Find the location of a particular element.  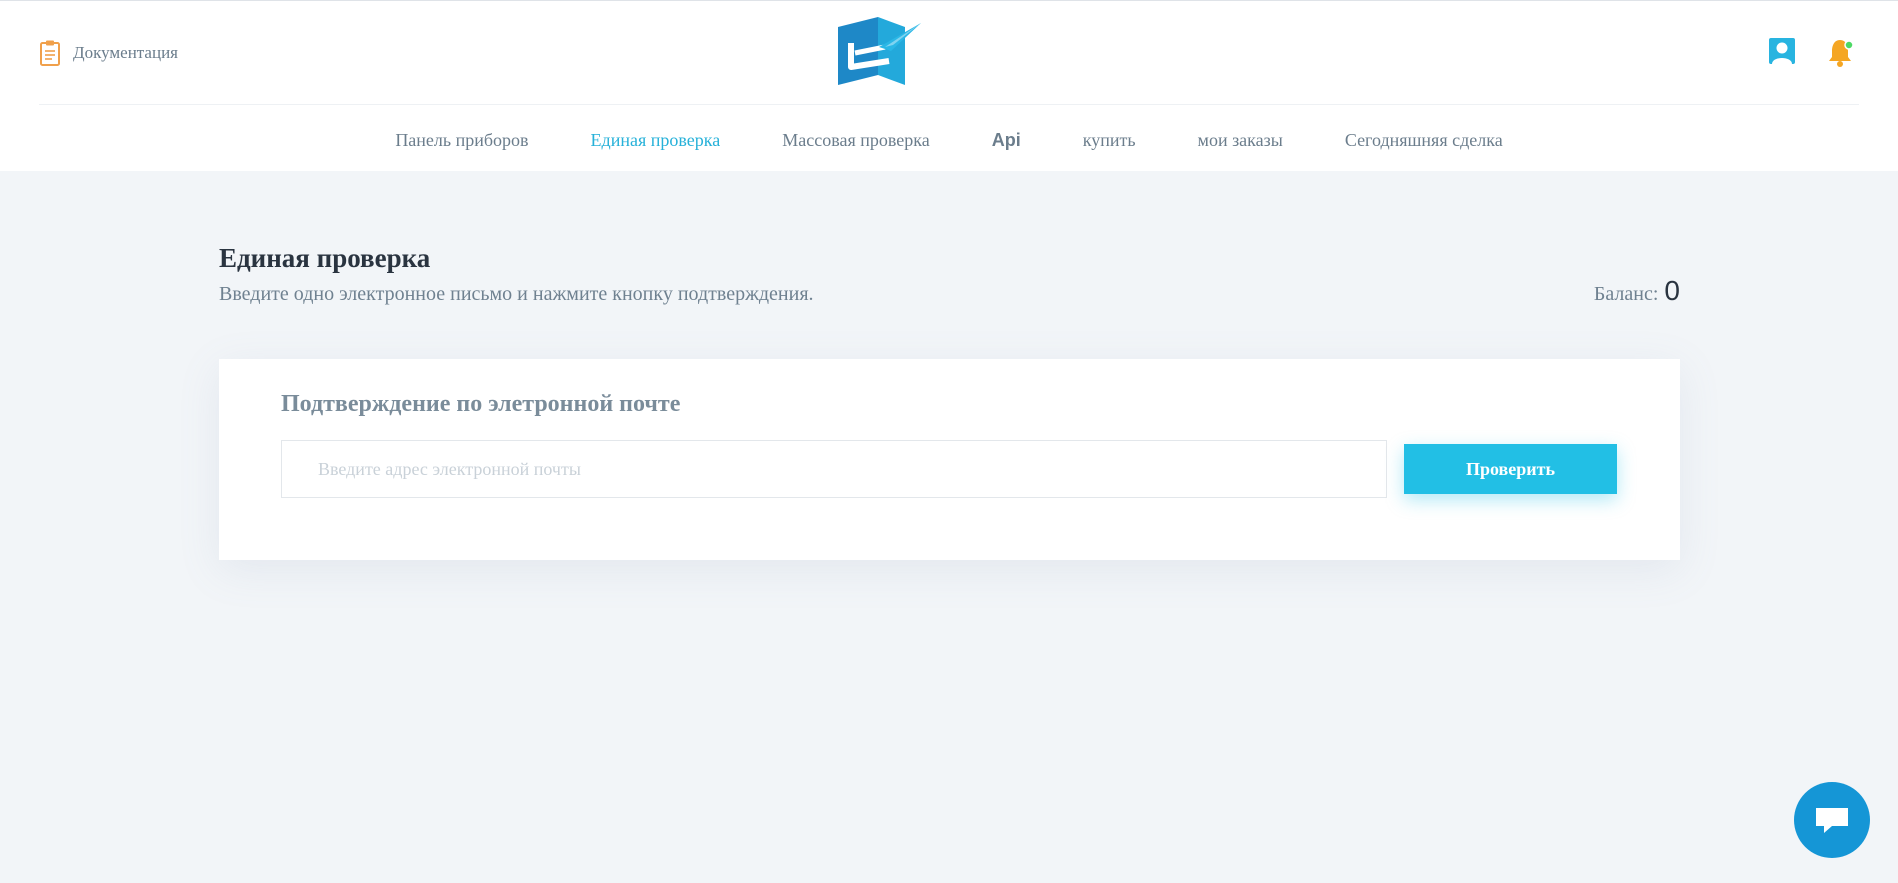

clipboard-icon is located at coordinates (50, 53).